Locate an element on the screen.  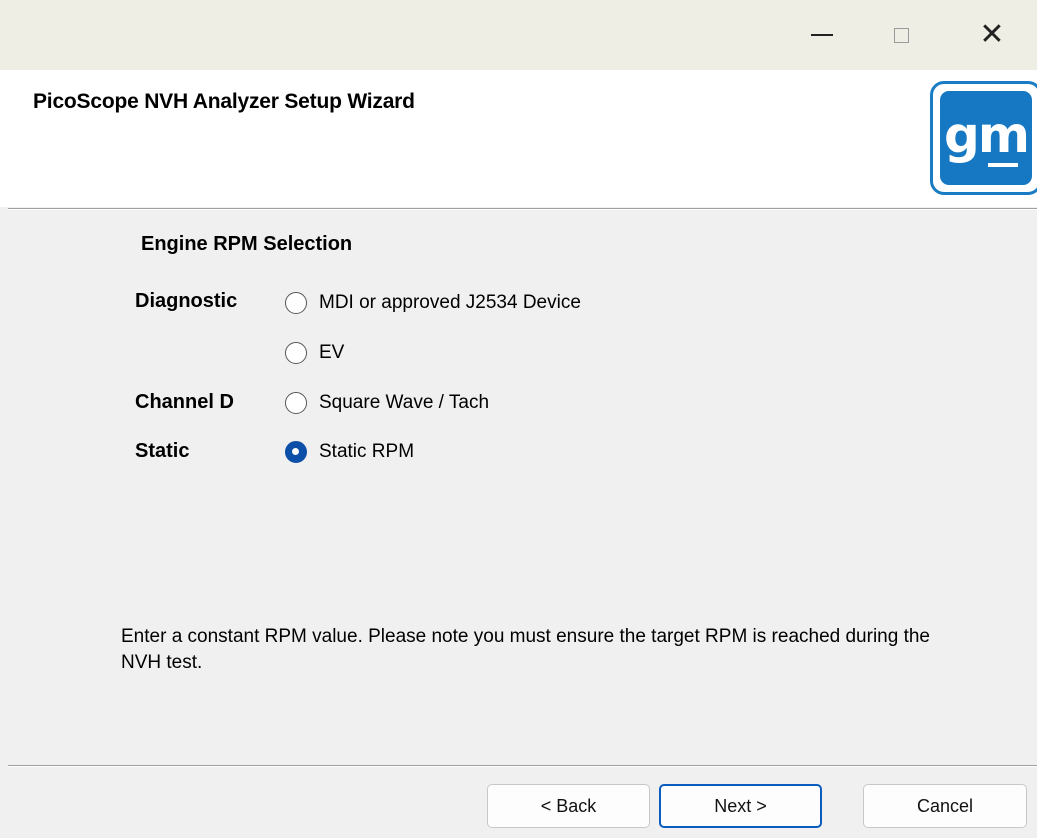
radio-static-rpm: Static RPM is located at coordinates (349, 452).